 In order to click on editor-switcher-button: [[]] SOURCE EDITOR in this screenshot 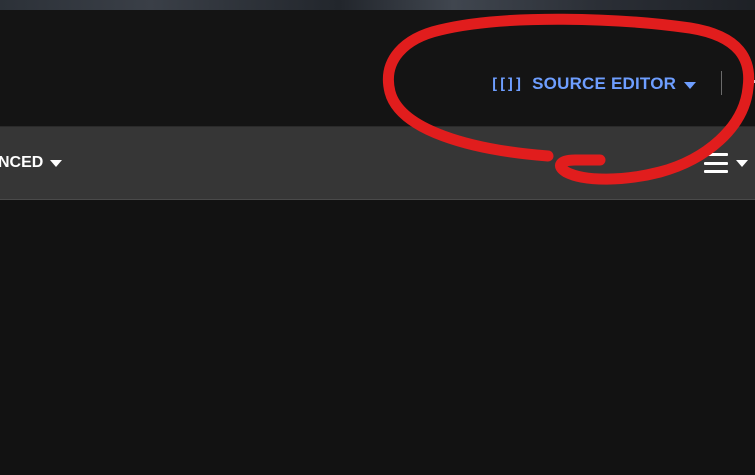, I will do `click(593, 84)`.